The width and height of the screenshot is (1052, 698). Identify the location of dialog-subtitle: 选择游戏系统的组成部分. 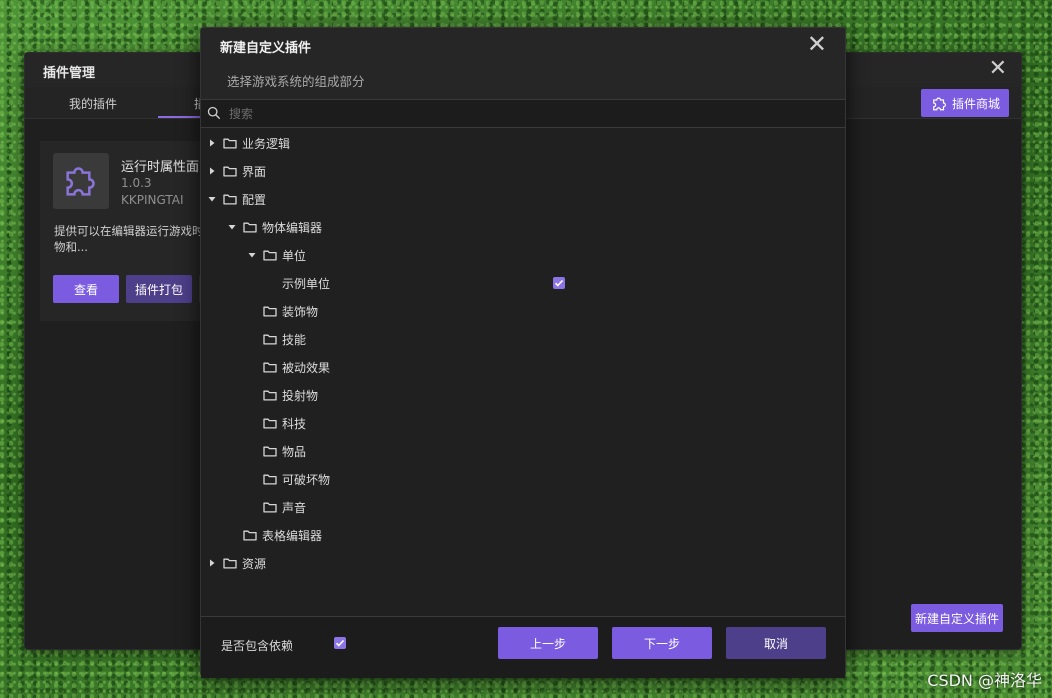
(296, 81).